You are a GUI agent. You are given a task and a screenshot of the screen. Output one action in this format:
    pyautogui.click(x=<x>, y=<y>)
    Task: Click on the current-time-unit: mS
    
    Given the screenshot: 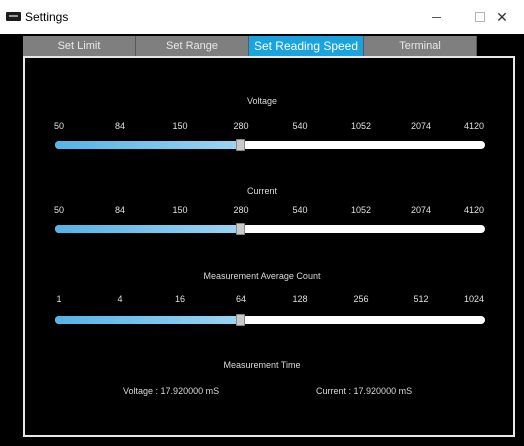 What is the action you would take?
    pyautogui.click(x=405, y=391)
    